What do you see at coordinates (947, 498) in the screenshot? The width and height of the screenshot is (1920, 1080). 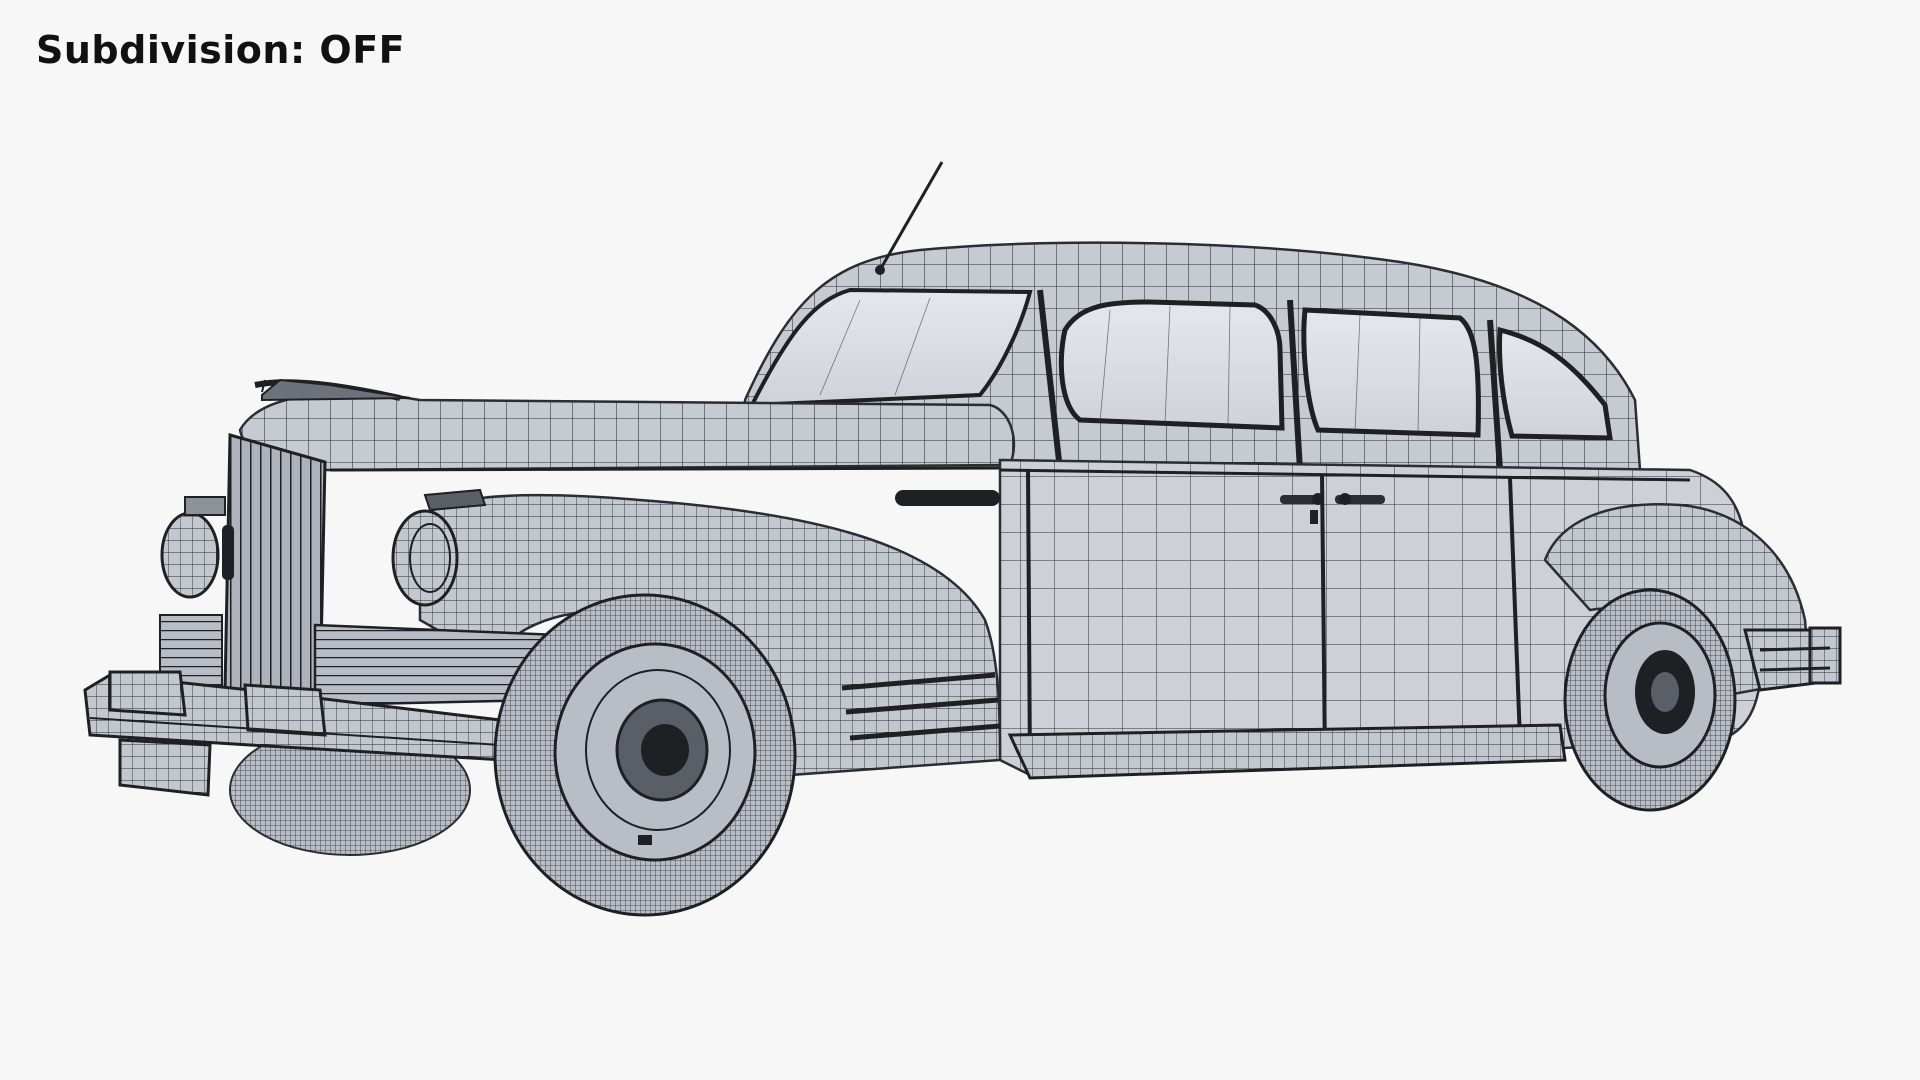 I see `front-door-handle` at bounding box center [947, 498].